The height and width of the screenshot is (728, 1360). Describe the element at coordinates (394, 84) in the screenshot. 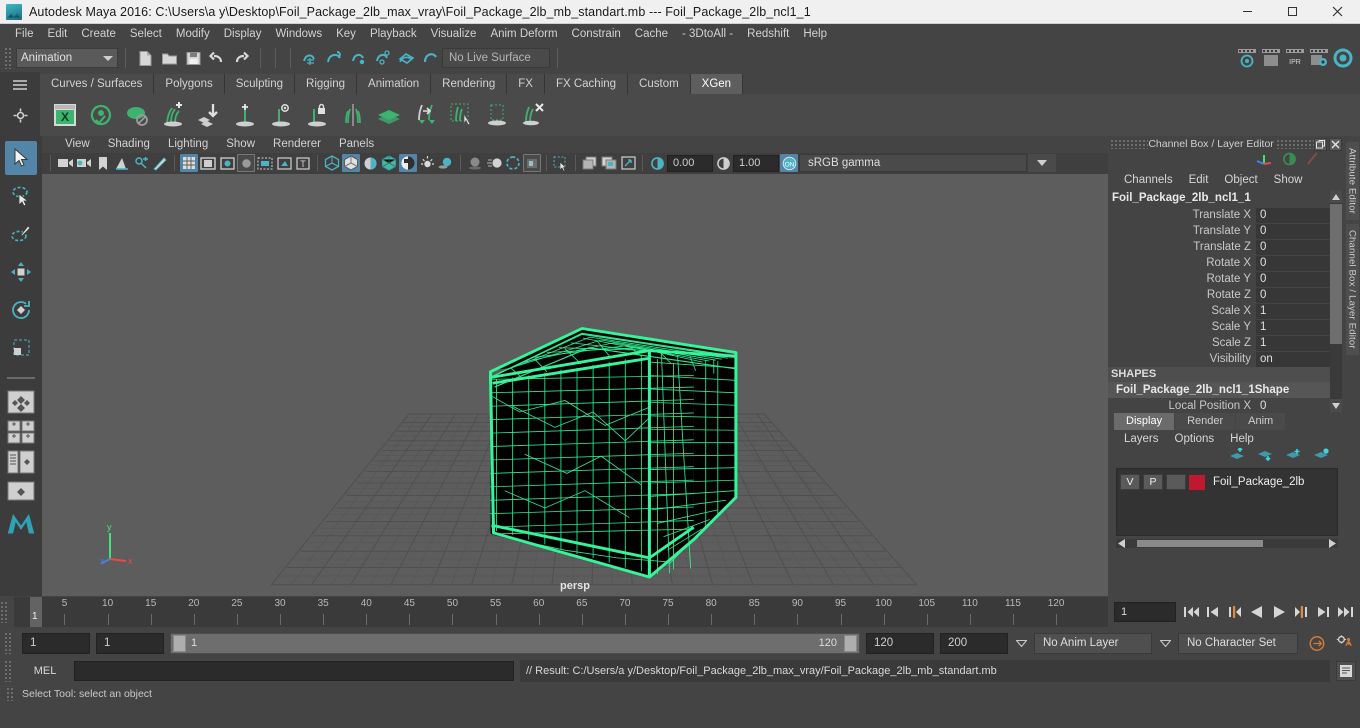

I see `shelf-tab-animation: Animation` at that location.